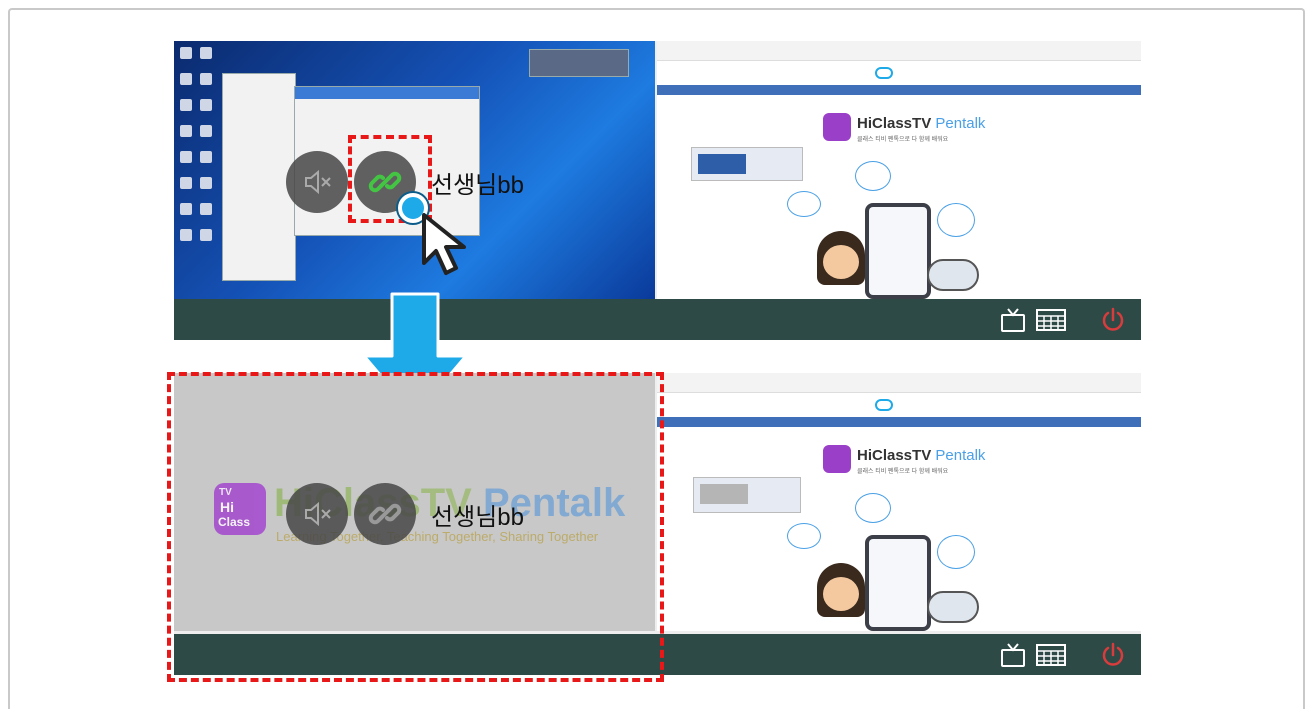 This screenshot has width=1313, height=709. I want to click on mini-window, so click(579, 63).